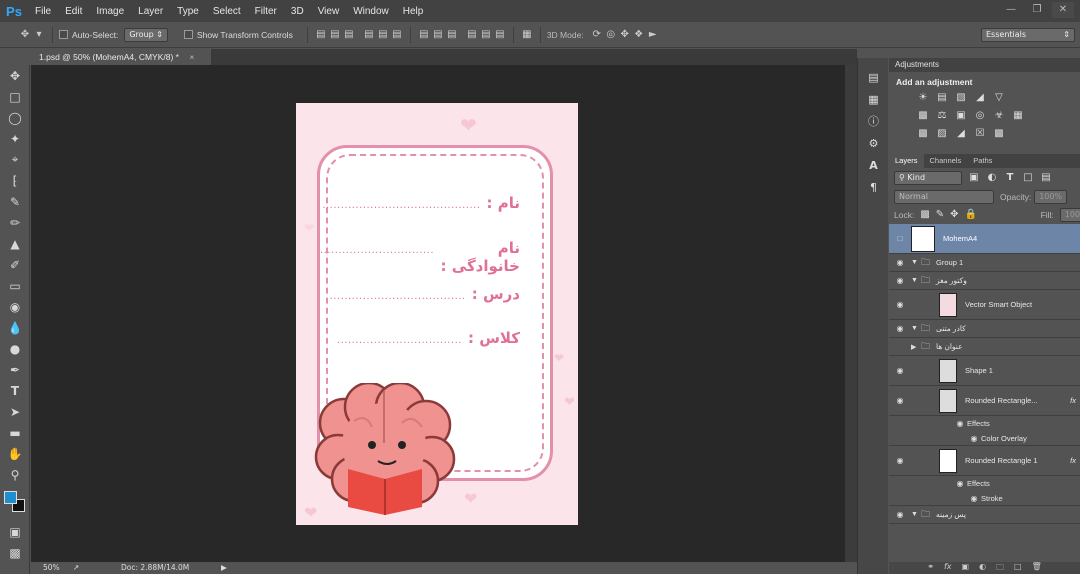 This screenshot has height=574, width=1080. I want to click on effect-row: ◉ Color Overlay, so click(984, 438).